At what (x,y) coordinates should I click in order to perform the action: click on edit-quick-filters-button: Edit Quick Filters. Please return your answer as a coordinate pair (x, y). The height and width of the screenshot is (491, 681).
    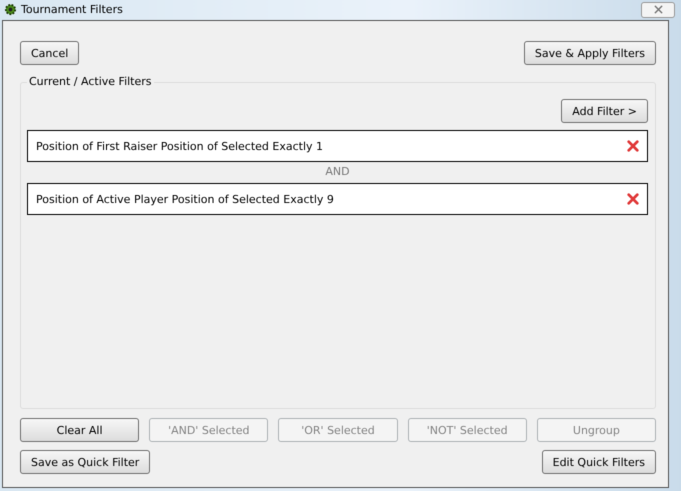
    Looking at the image, I should click on (599, 462).